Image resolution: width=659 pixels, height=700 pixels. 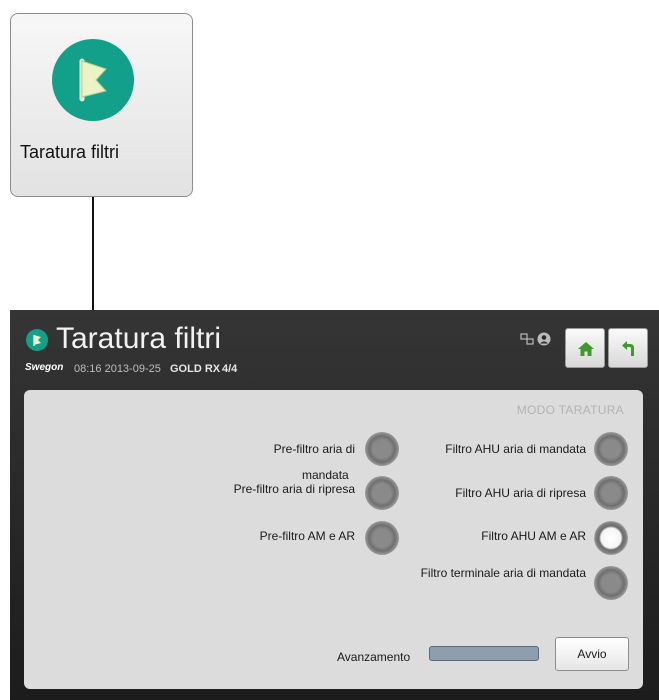 I want to click on option-label: mandata, so click(x=325, y=475).